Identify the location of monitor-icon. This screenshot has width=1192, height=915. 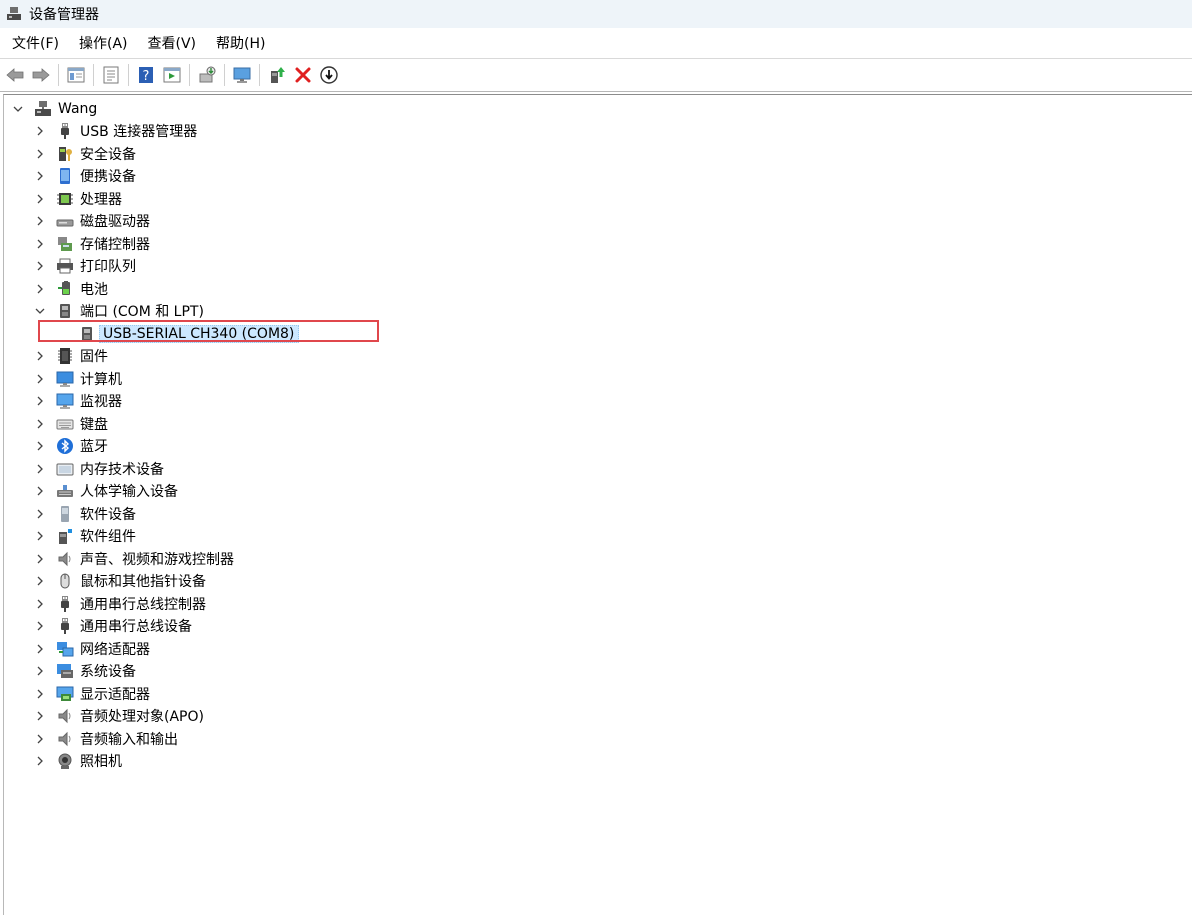
(242, 75).